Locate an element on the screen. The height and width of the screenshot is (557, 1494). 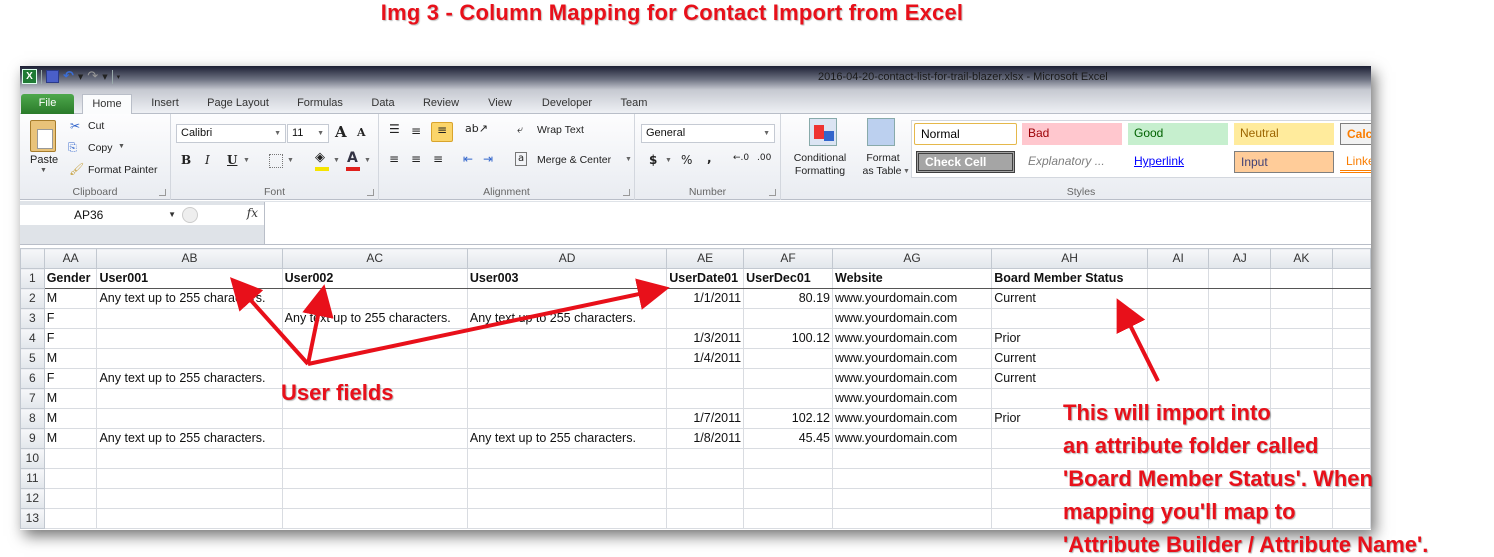
clipboard-launcher-icon is located at coordinates (162, 192).